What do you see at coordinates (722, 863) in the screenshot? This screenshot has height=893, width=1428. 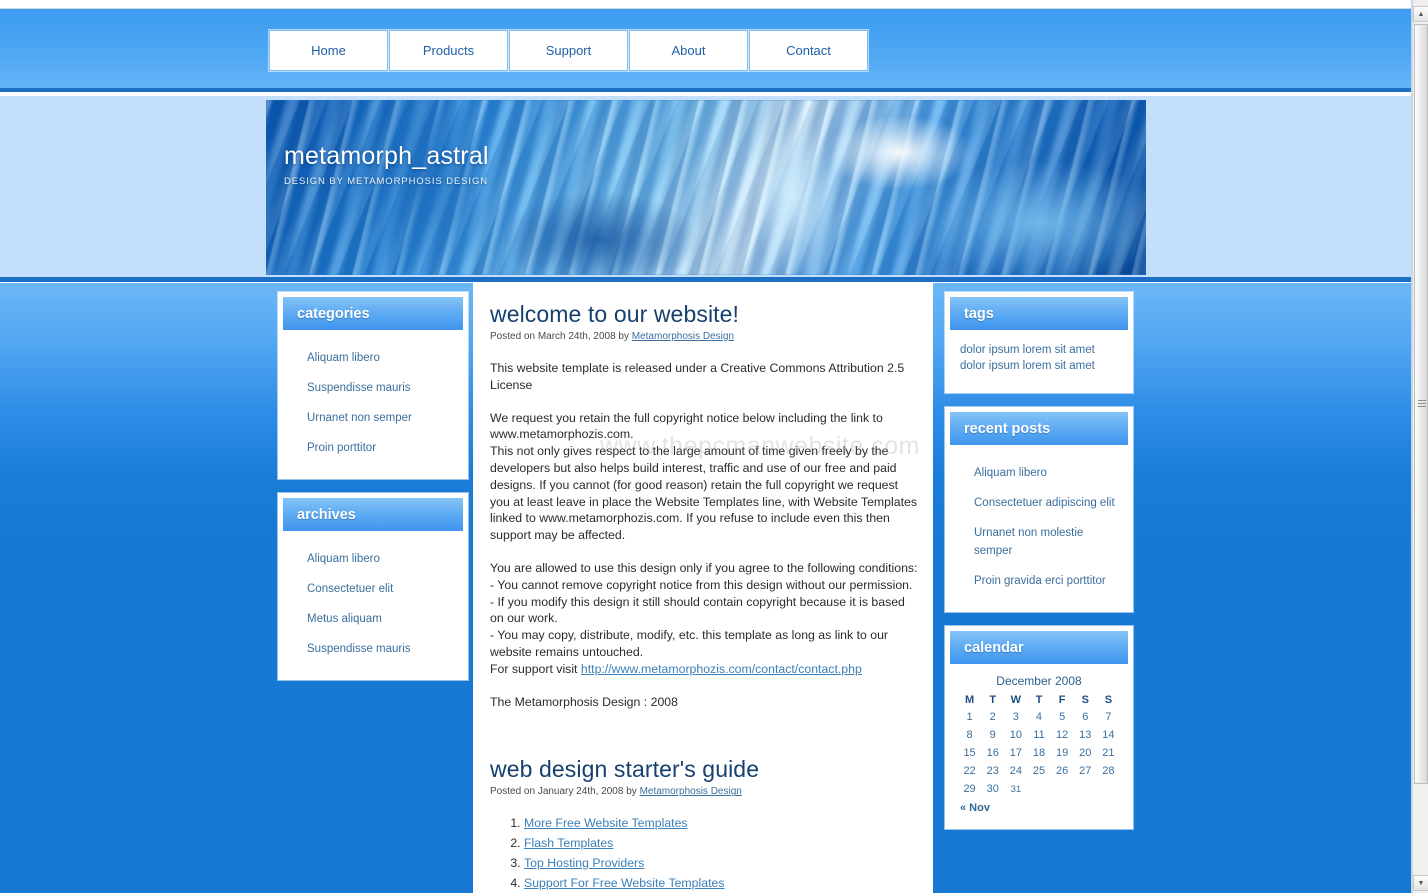 I see `list-item: Top Hosting Providers` at bounding box center [722, 863].